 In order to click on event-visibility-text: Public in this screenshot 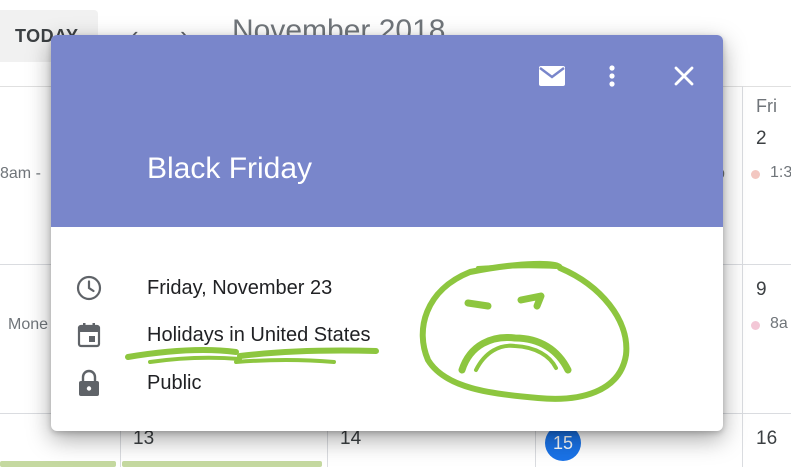, I will do `click(174, 383)`.